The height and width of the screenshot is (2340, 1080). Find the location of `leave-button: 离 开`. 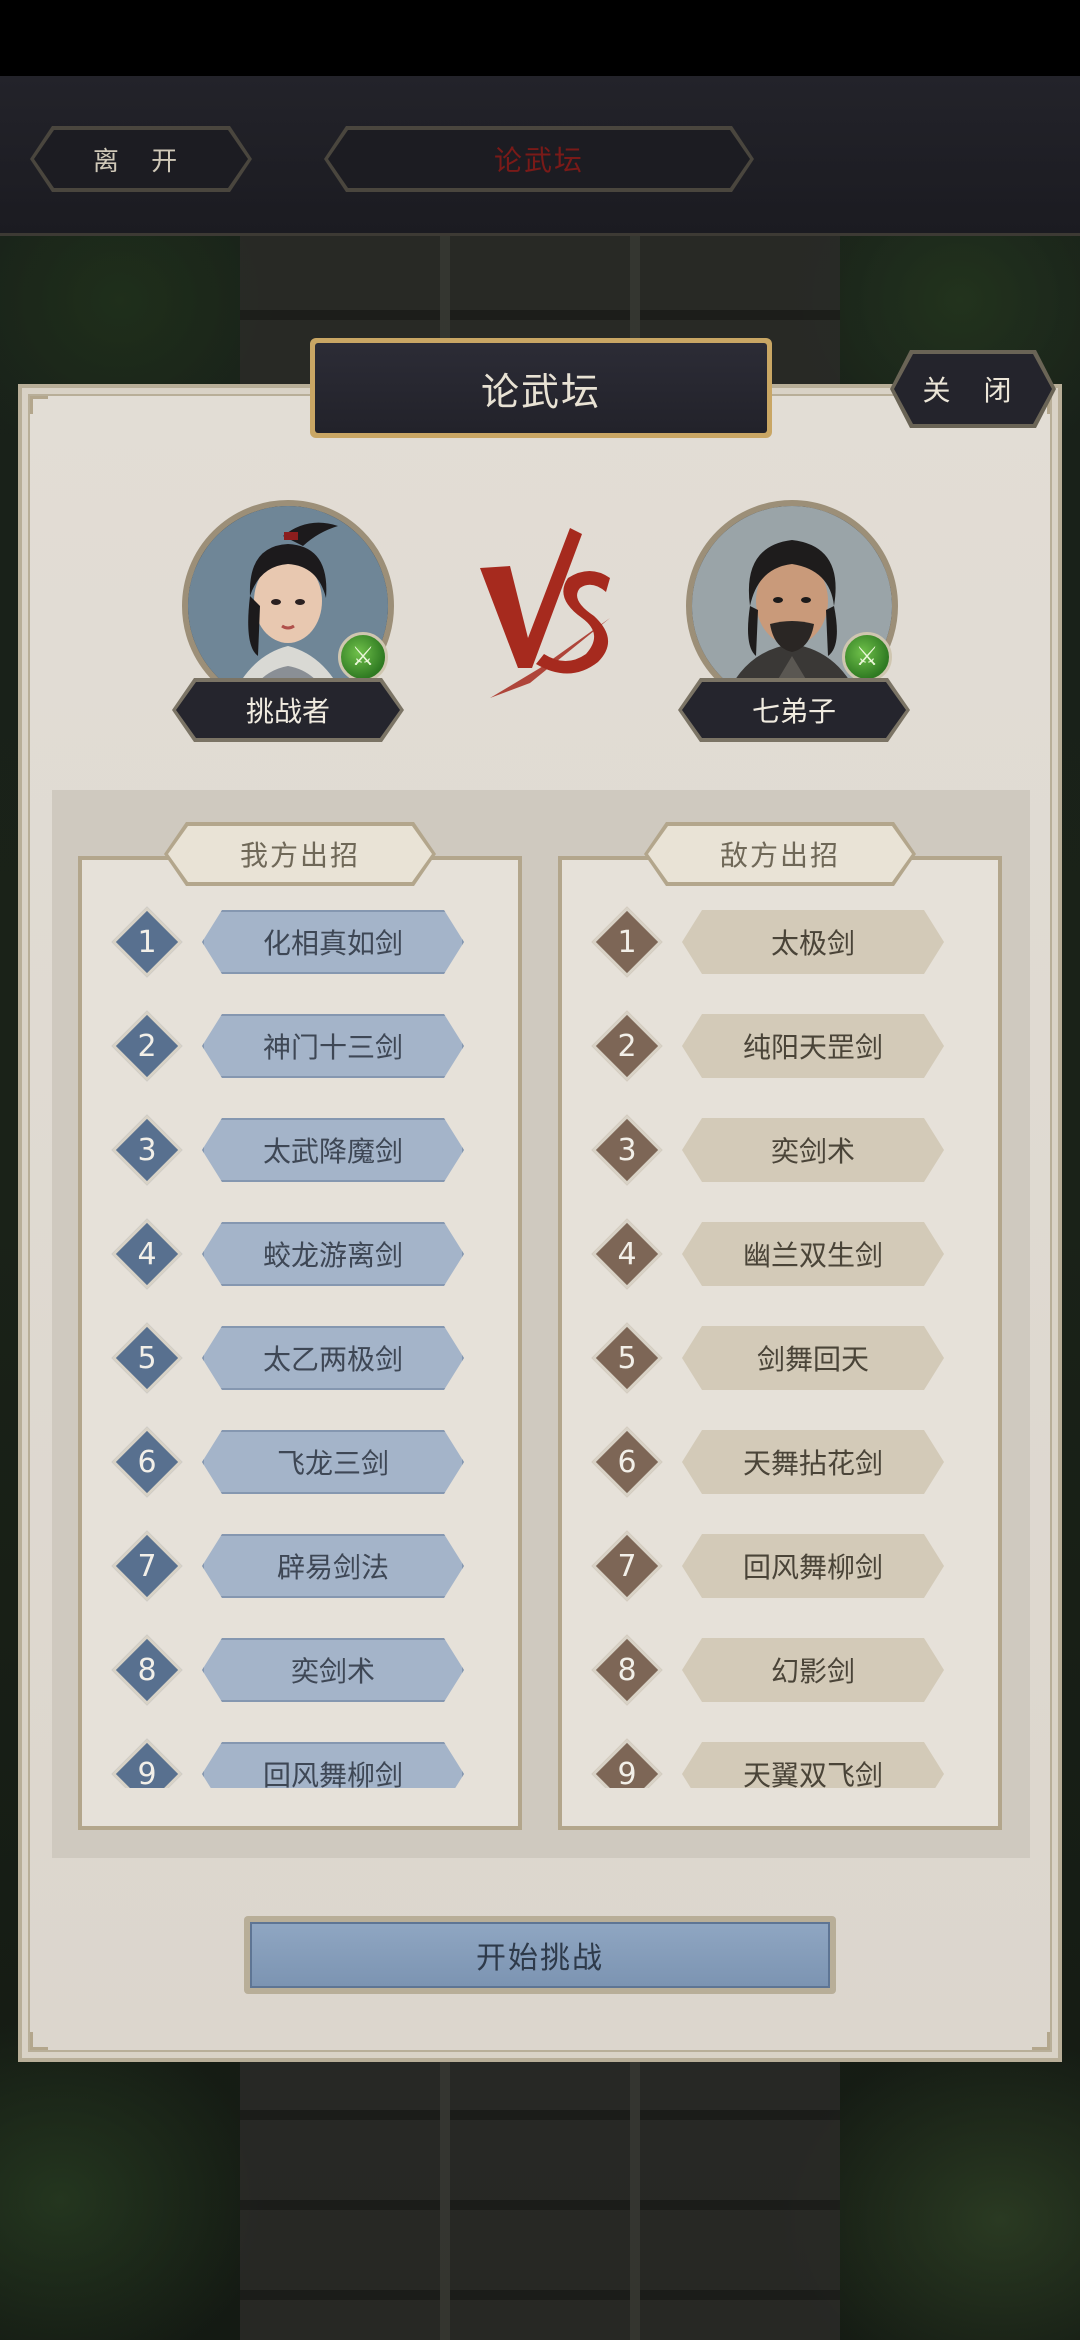

leave-button: 离 开 is located at coordinates (141, 159).